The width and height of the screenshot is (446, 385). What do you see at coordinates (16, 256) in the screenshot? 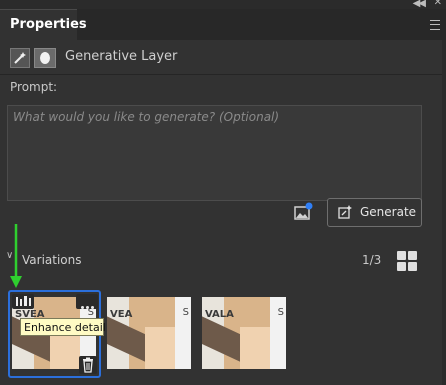
I see `arrow-down-icon` at bounding box center [16, 256].